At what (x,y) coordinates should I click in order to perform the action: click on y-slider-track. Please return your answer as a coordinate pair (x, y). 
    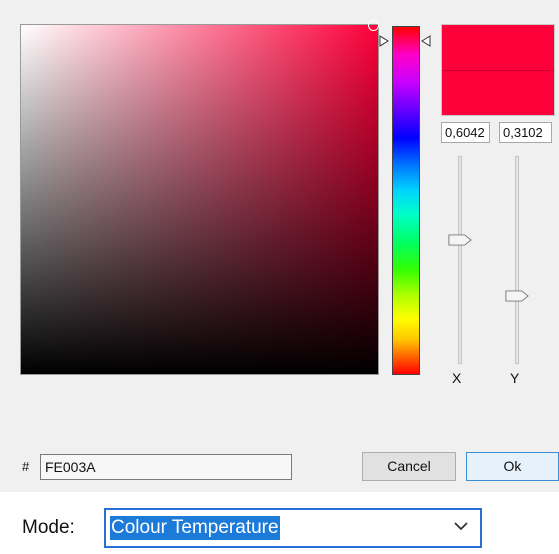
    Looking at the image, I should click on (517, 260).